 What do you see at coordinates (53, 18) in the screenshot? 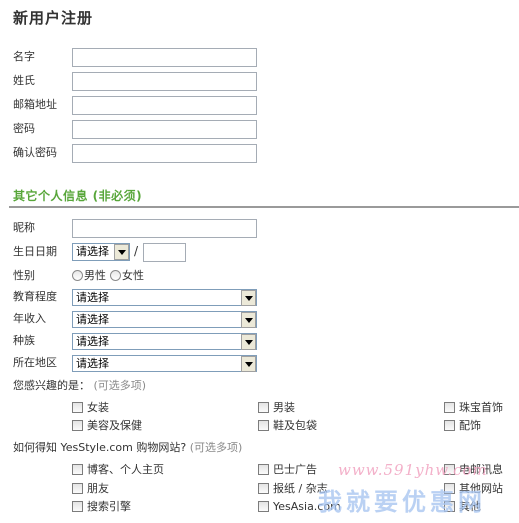
I see `page-title: 新用户注册` at bounding box center [53, 18].